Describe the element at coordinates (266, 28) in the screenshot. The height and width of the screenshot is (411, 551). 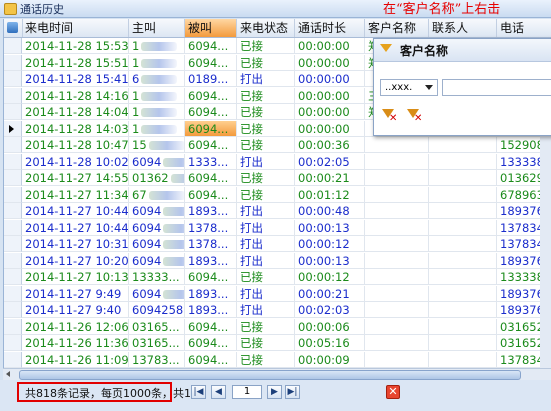
I see `header-col-status: 来电状态` at that location.